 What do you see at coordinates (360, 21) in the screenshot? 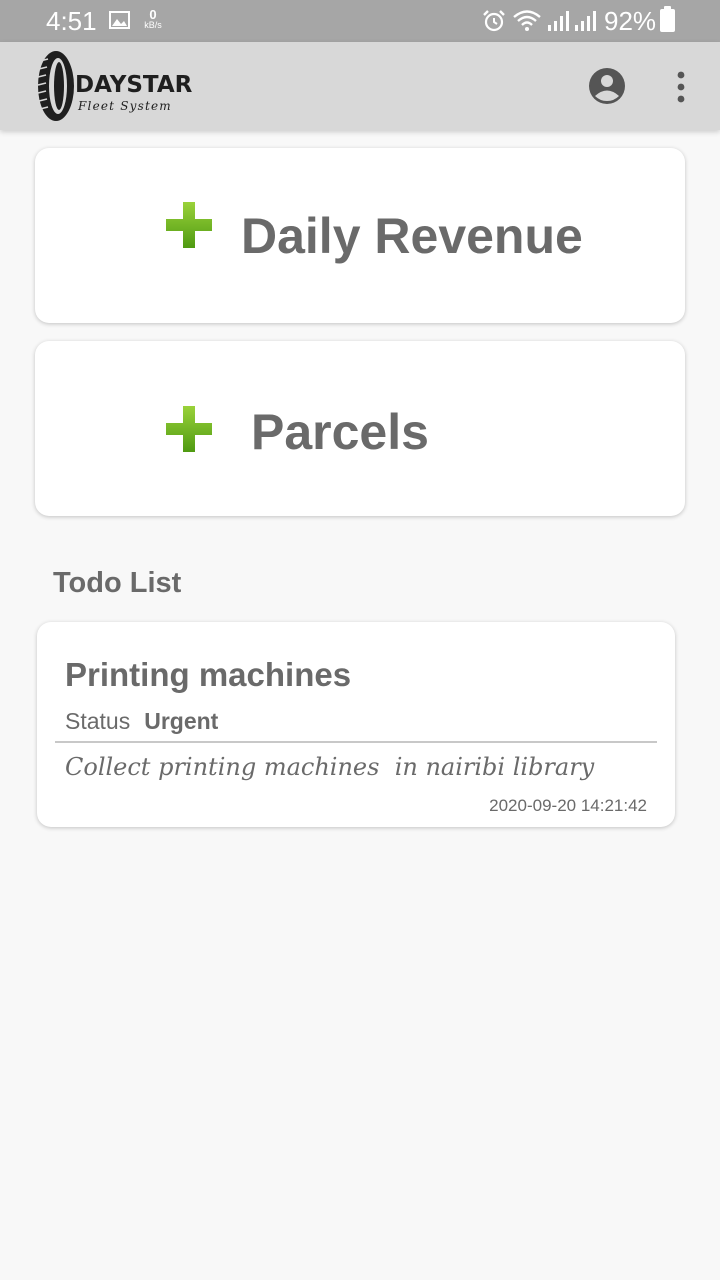
I see `status-bar: 4:51 0 kB/s 92%` at bounding box center [360, 21].